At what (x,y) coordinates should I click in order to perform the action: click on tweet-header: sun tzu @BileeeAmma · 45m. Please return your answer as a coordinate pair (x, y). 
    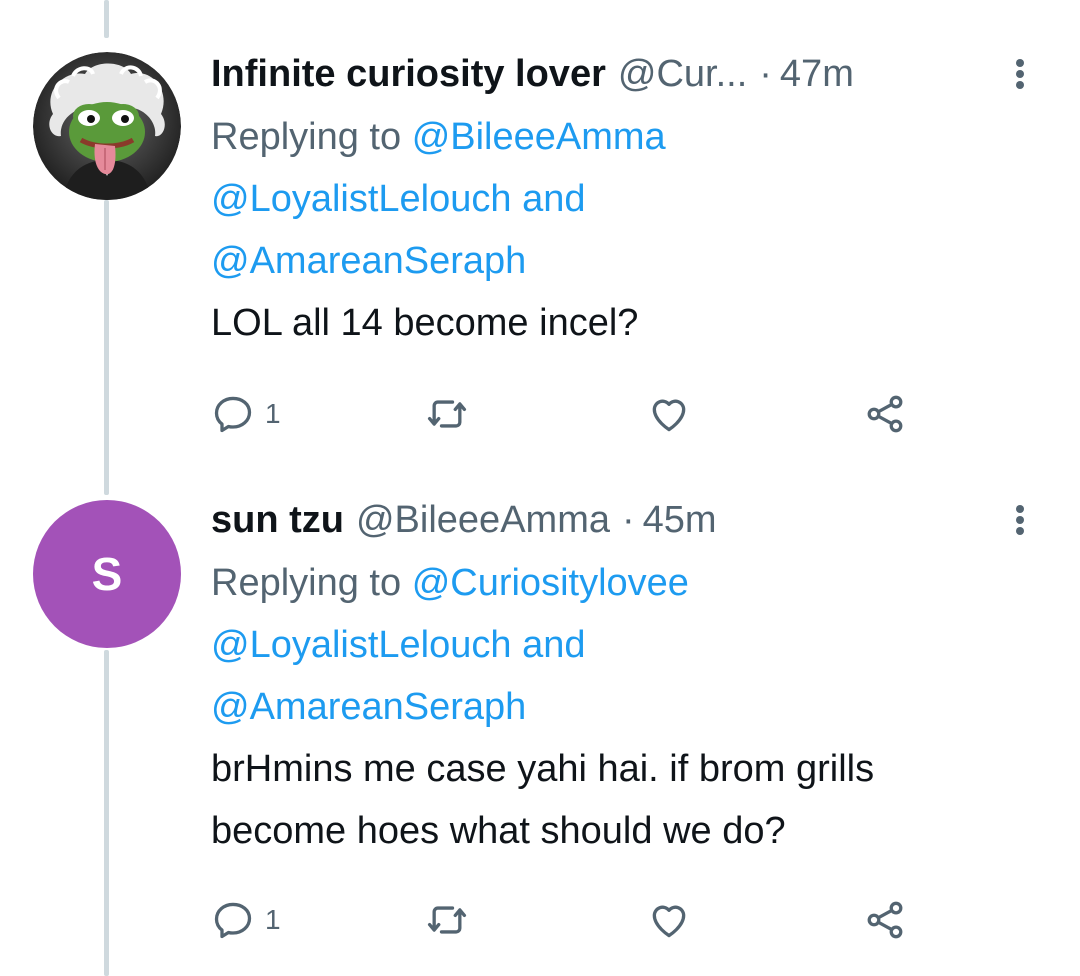
    Looking at the image, I should click on (625, 520).